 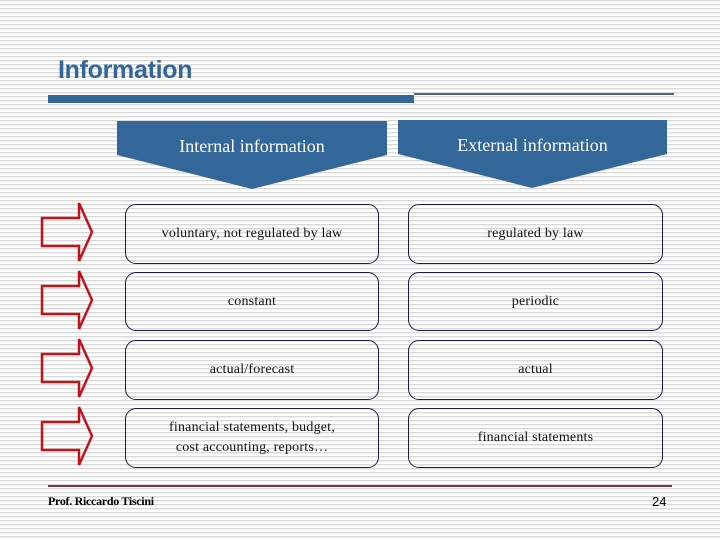 I want to click on external-information-header: External information, so click(x=532, y=154).